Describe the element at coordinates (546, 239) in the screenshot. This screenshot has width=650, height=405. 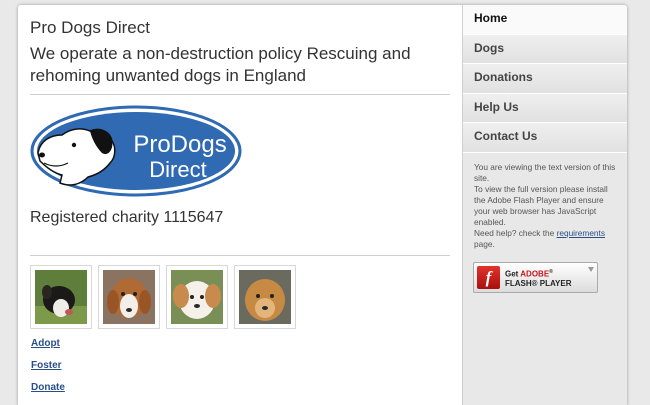
I see `notice-line-3: Need help? check the requirements page.` at that location.